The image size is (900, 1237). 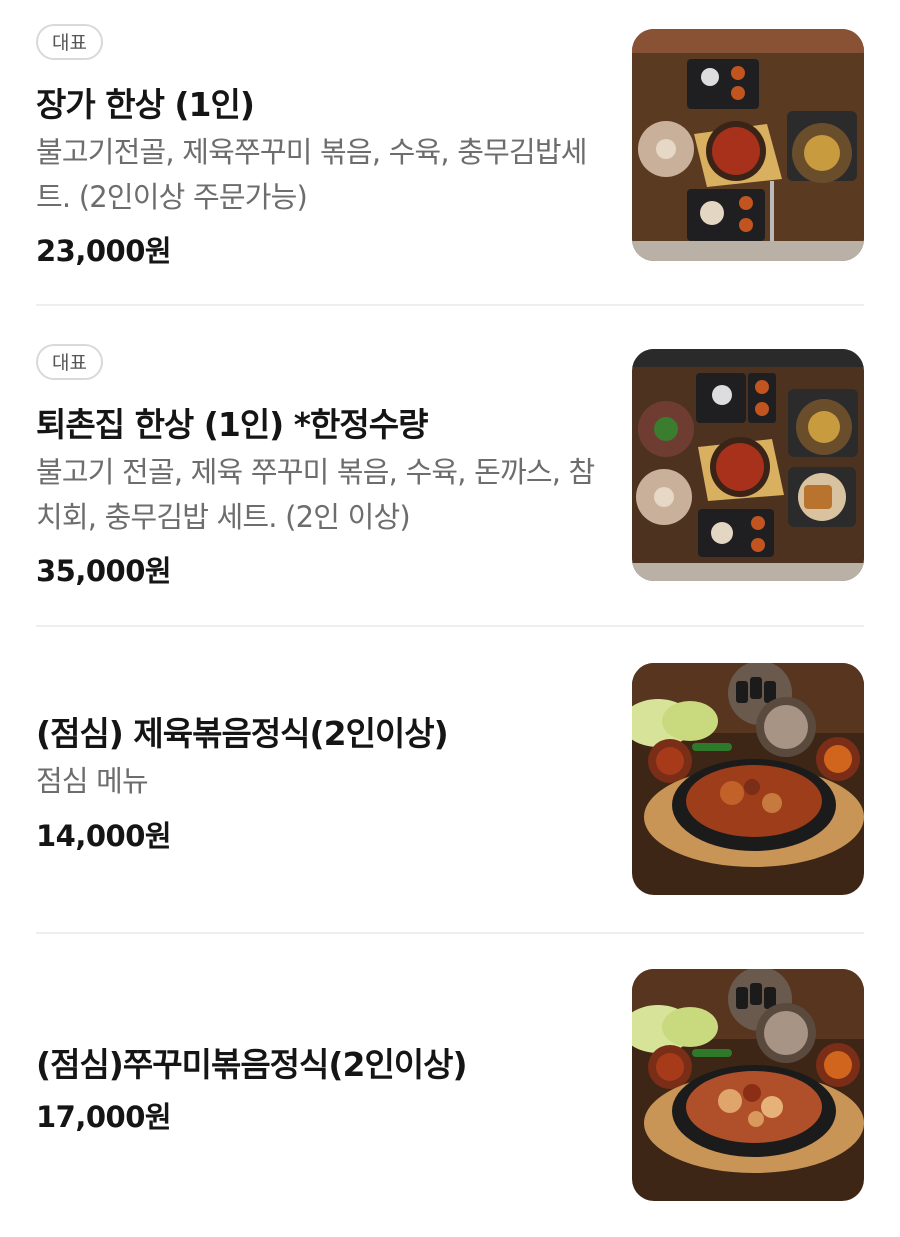 I want to click on menu-item-description: 불고기전골, 제육쭈꾸미 볶음, 수육, 충무김밥세트. (2인이상 주문가능), so click(x=311, y=174).